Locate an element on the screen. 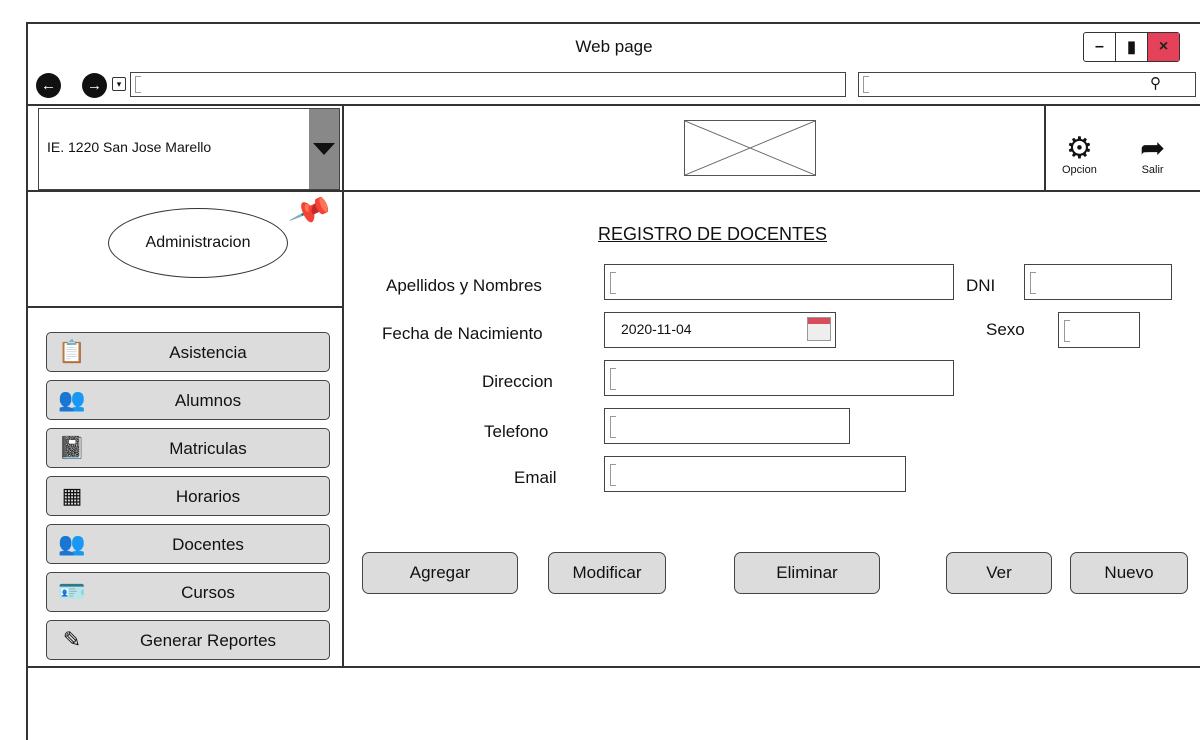 The image size is (1200, 740). share-exit-icon: ➦ is located at coordinates (1153, 148).